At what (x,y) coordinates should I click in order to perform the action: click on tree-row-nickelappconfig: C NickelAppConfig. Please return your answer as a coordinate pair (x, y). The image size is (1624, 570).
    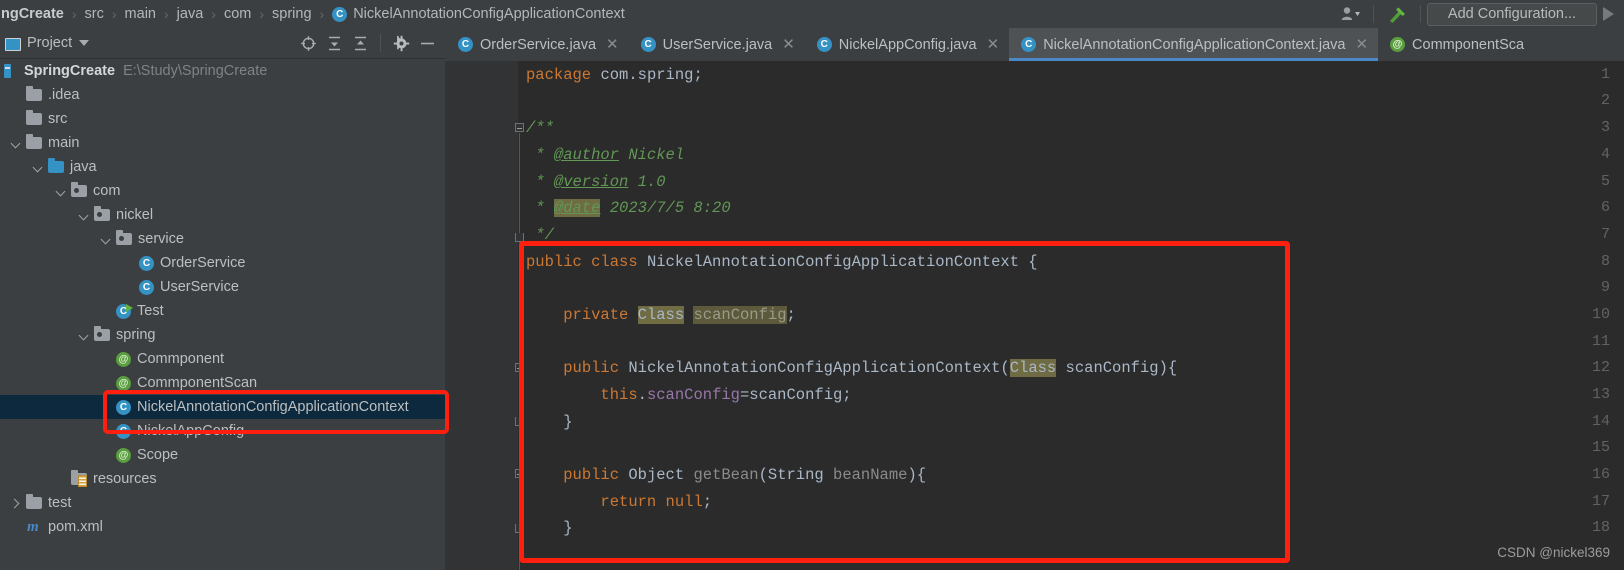
    Looking at the image, I should click on (222, 431).